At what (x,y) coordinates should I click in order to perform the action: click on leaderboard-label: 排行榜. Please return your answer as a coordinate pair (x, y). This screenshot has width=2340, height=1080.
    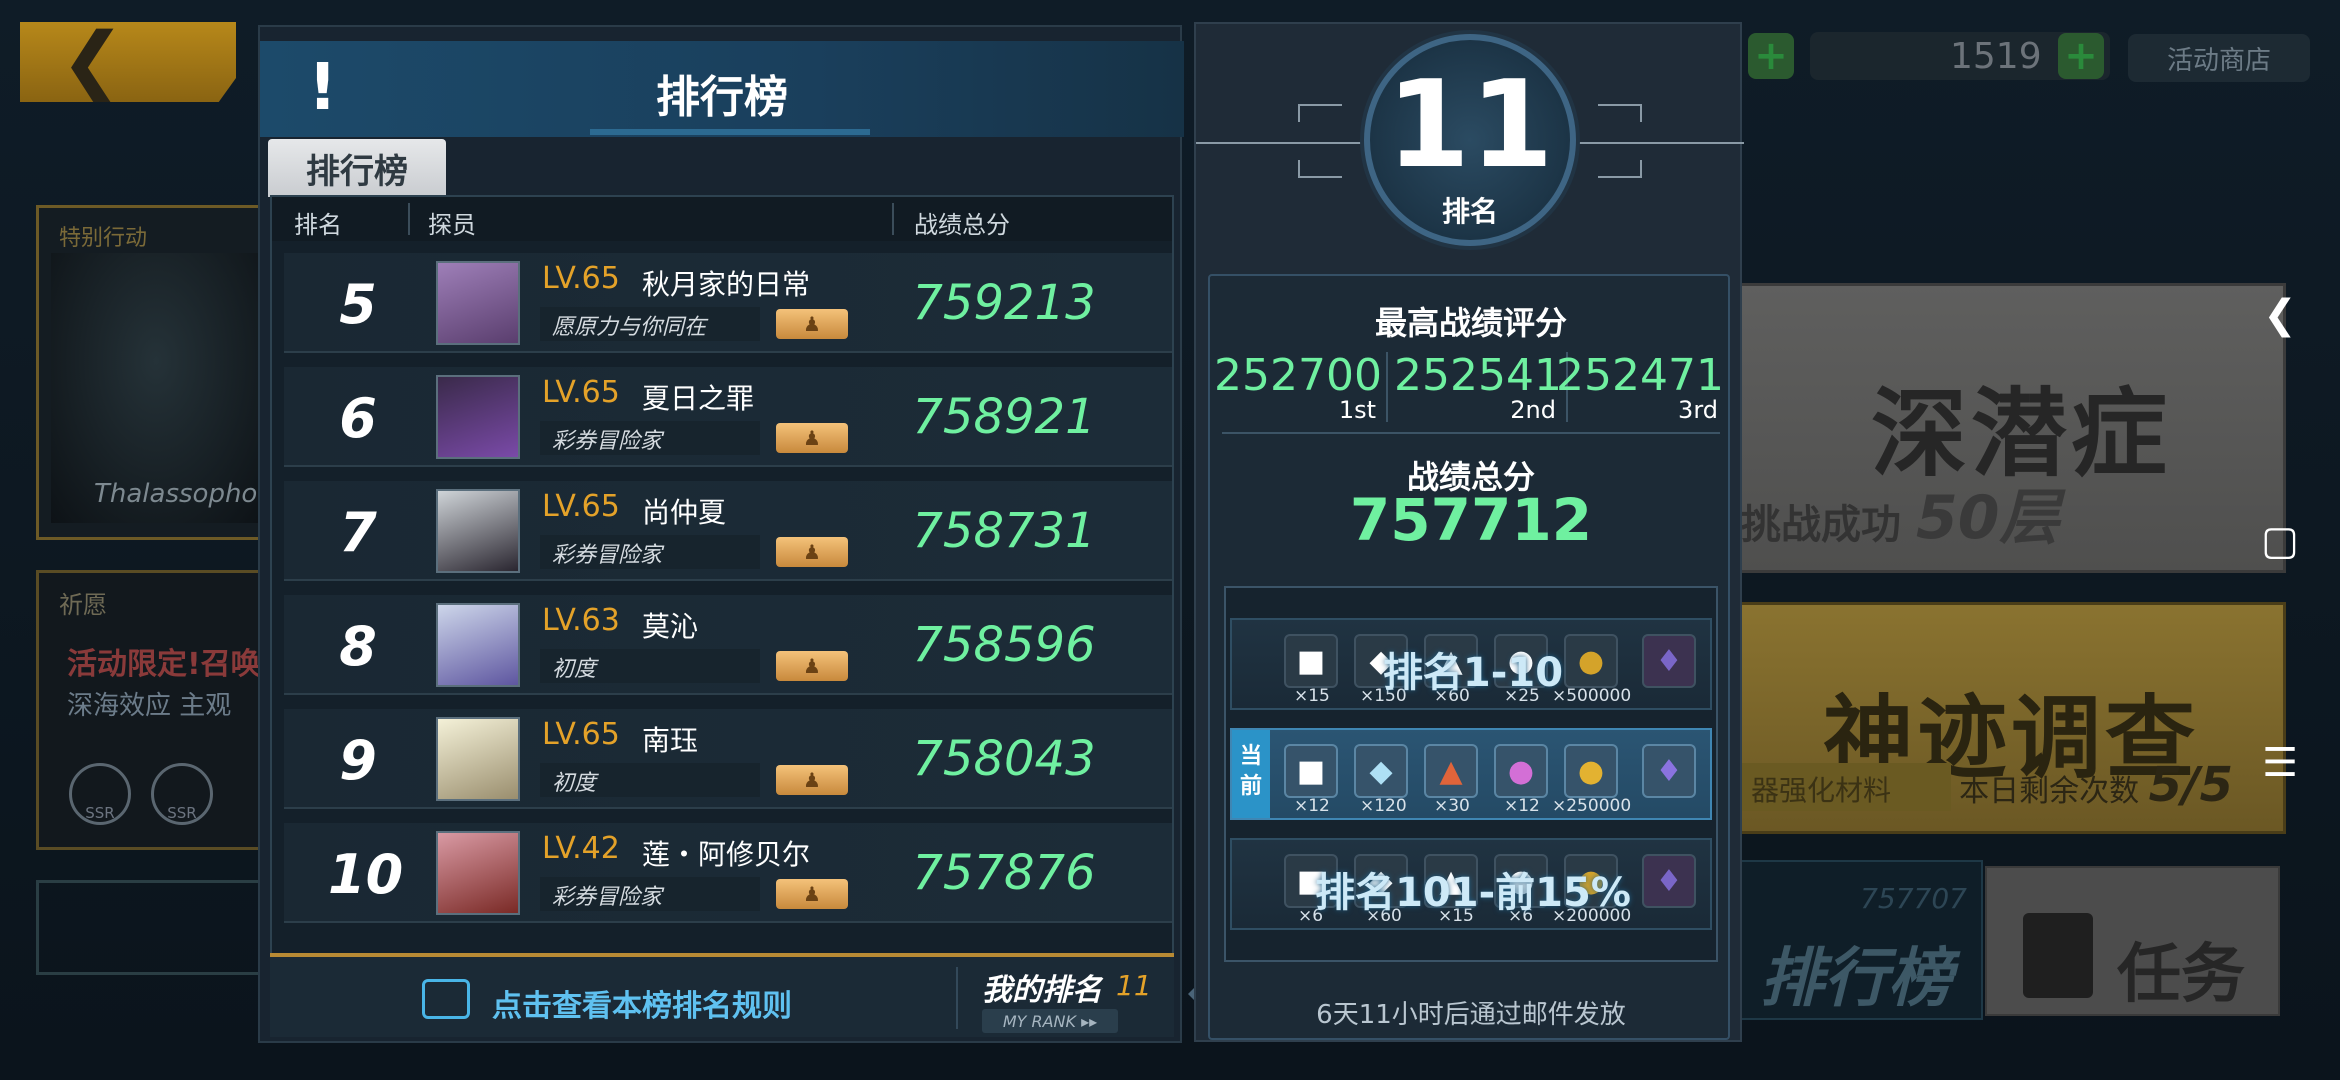
    Looking at the image, I should click on (1856, 979).